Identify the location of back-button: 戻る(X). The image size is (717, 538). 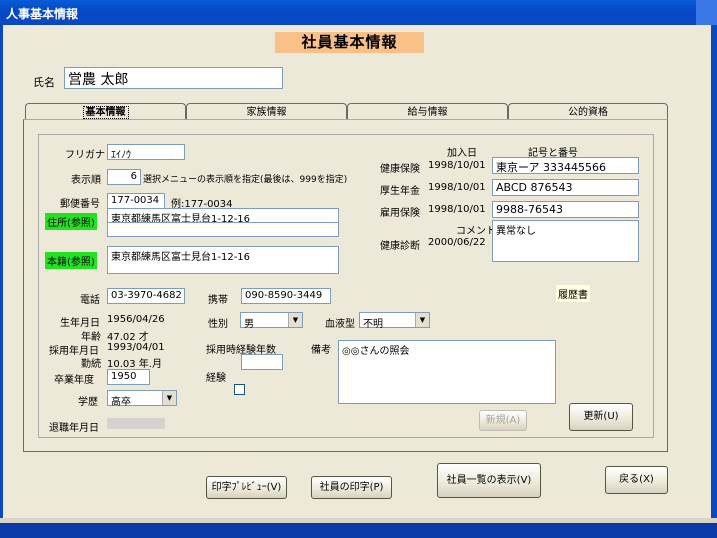
(636, 480).